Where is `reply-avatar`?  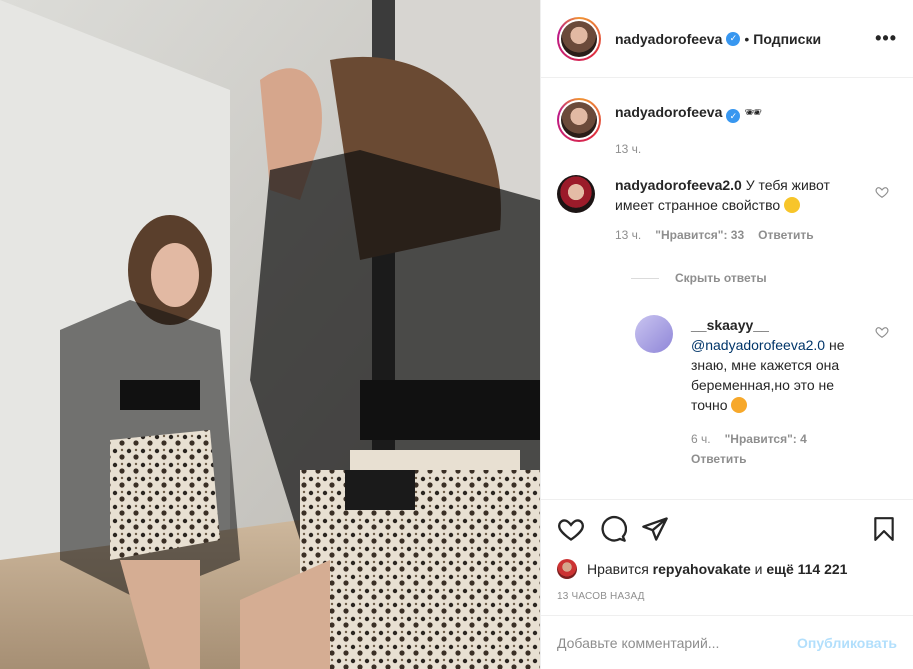
reply-avatar is located at coordinates (654, 334).